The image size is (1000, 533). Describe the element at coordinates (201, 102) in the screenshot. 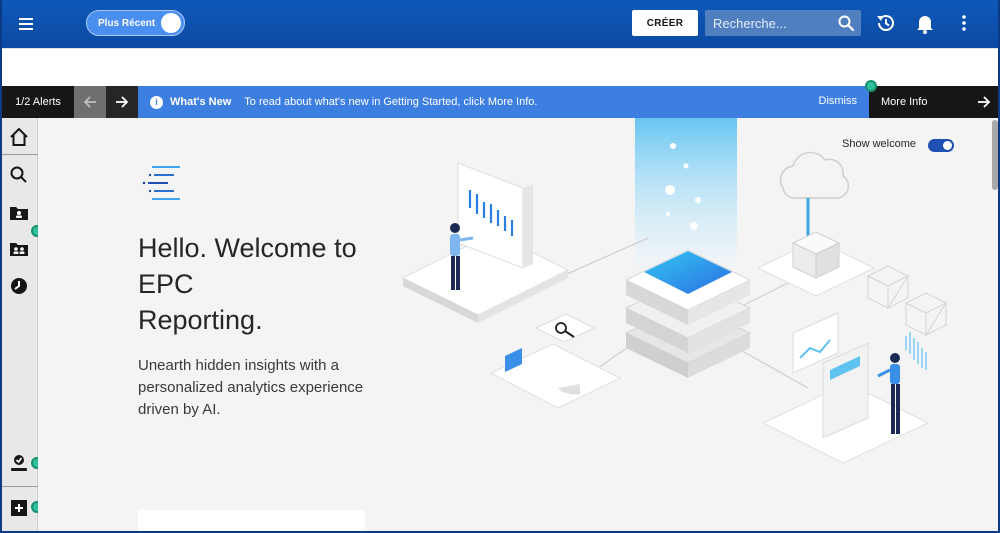

I see `alert-title: What's New` at that location.